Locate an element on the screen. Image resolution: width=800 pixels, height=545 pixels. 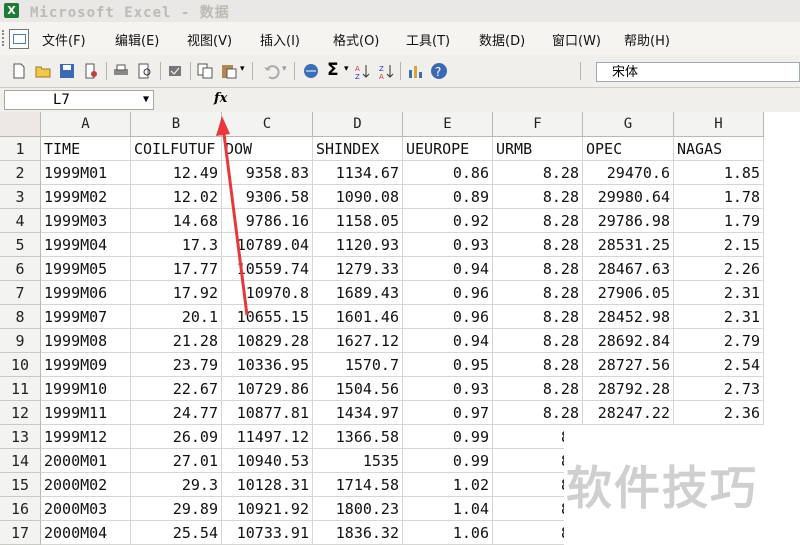
arrow-head is located at coordinates (223, 126).